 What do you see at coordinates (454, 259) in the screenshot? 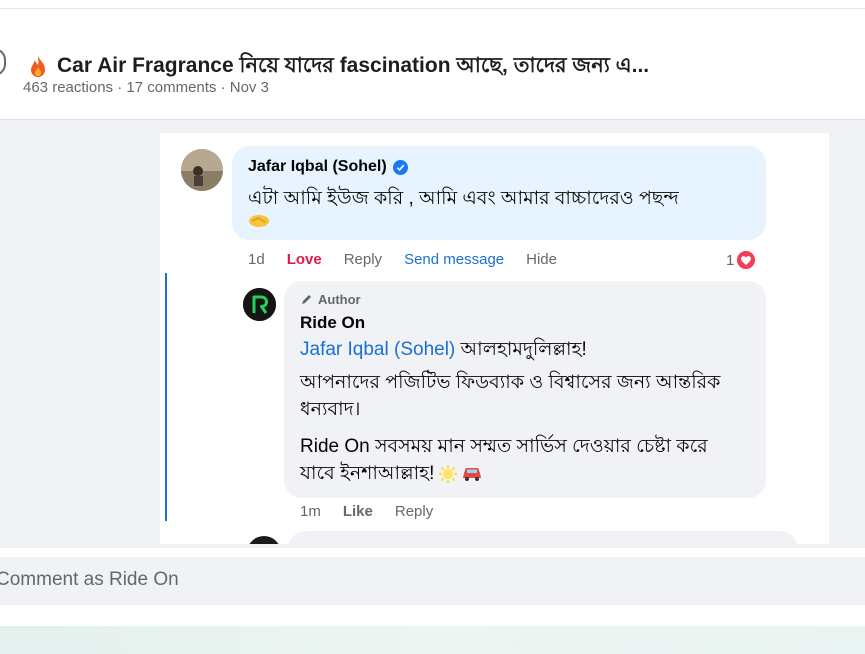
I see `send-message-button: Send message` at bounding box center [454, 259].